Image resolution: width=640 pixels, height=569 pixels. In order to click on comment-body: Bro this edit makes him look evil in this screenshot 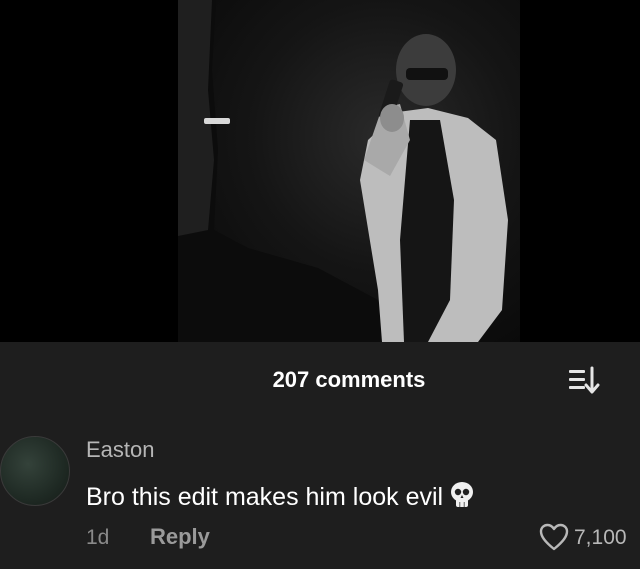, I will do `click(265, 497)`.